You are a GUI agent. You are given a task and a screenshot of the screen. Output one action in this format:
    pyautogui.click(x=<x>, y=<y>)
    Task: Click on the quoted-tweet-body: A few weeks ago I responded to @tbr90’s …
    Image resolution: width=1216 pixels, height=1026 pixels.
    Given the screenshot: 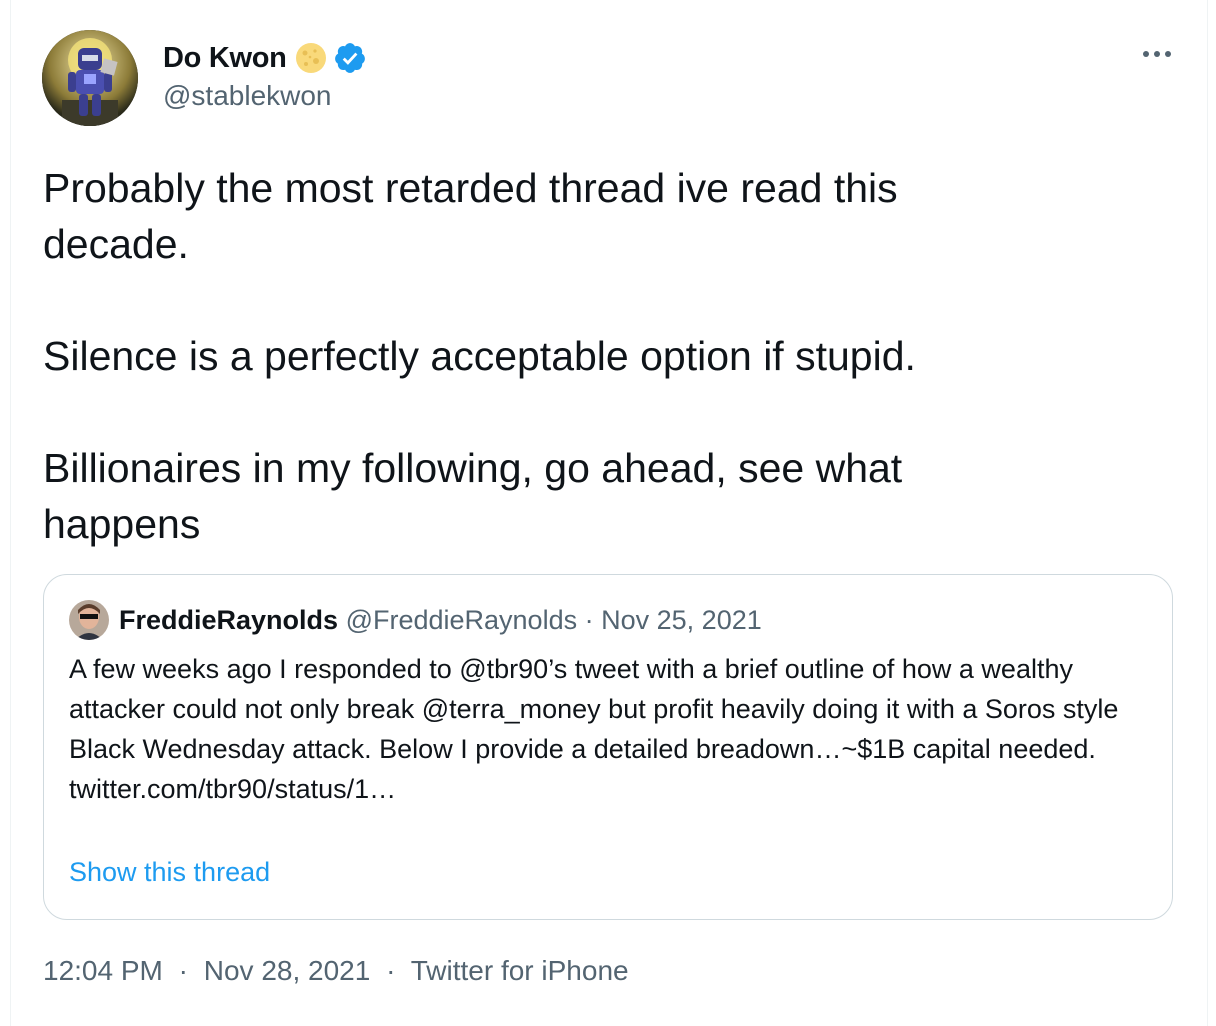 What is the action you would take?
    pyautogui.click(x=609, y=729)
    